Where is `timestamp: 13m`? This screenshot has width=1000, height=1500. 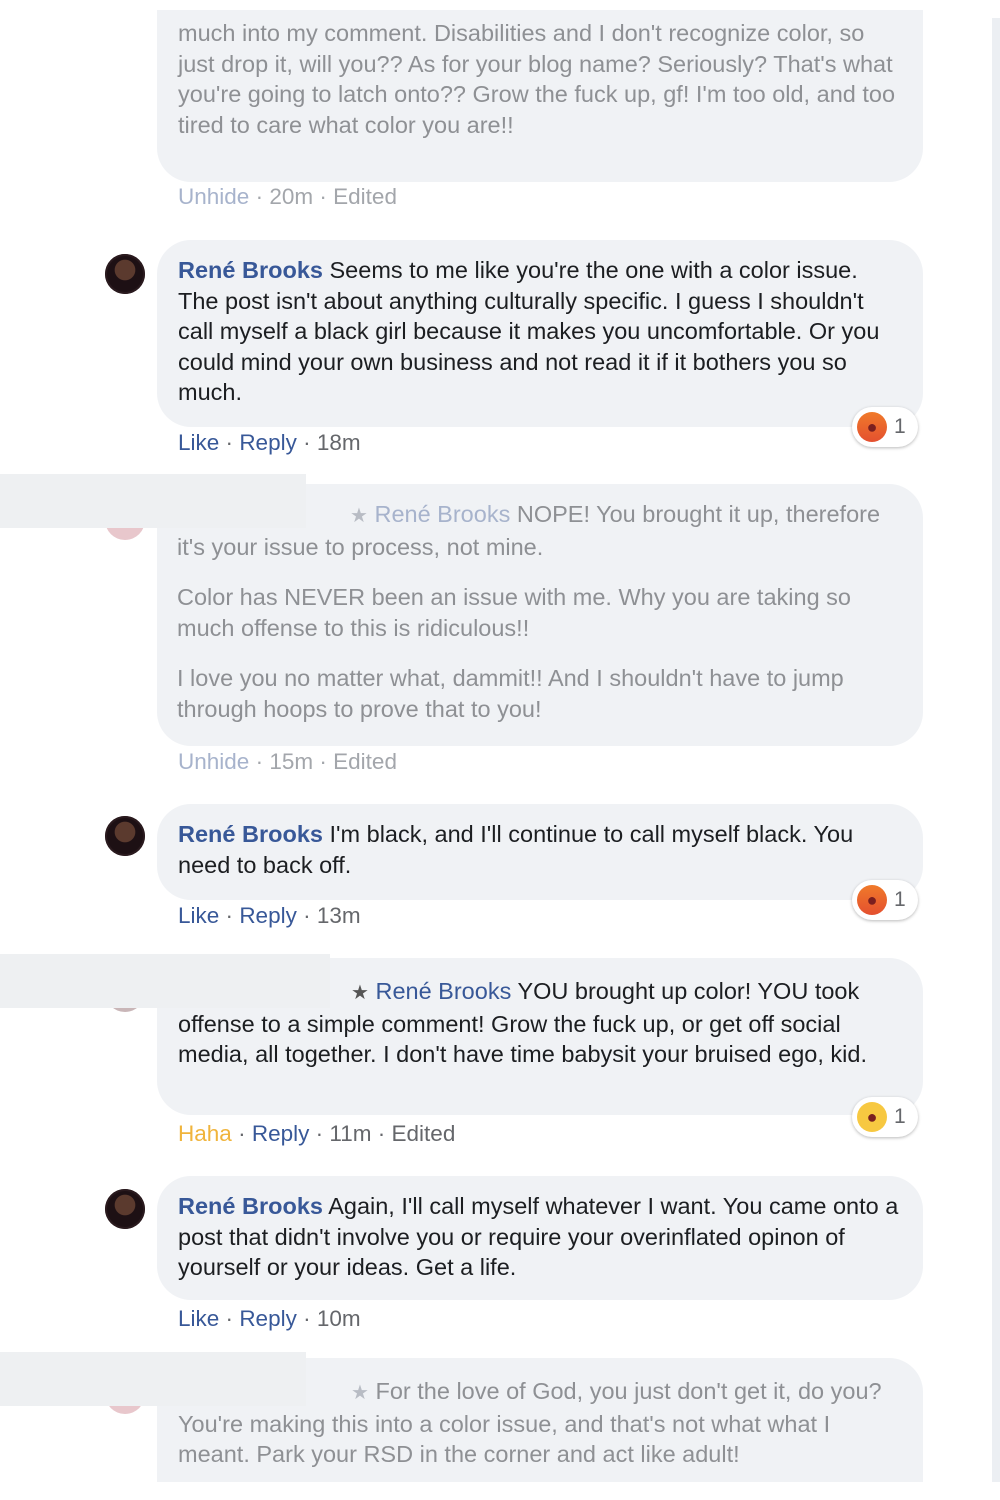
timestamp: 13m is located at coordinates (339, 915).